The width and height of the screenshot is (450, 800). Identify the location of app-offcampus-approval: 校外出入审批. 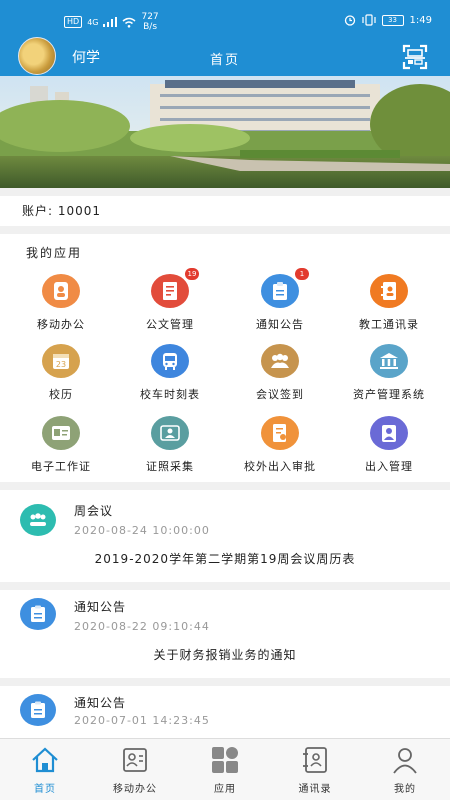
(280, 445).